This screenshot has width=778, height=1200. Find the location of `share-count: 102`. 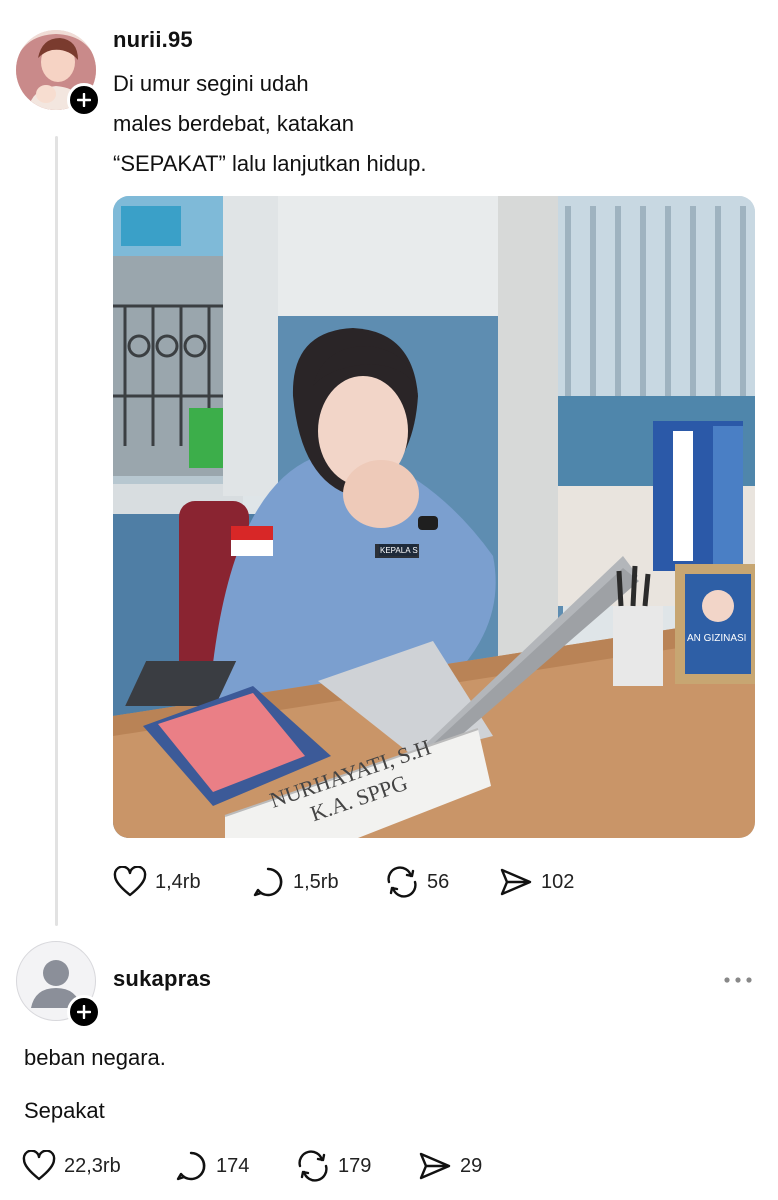

share-count: 102 is located at coordinates (558, 881).